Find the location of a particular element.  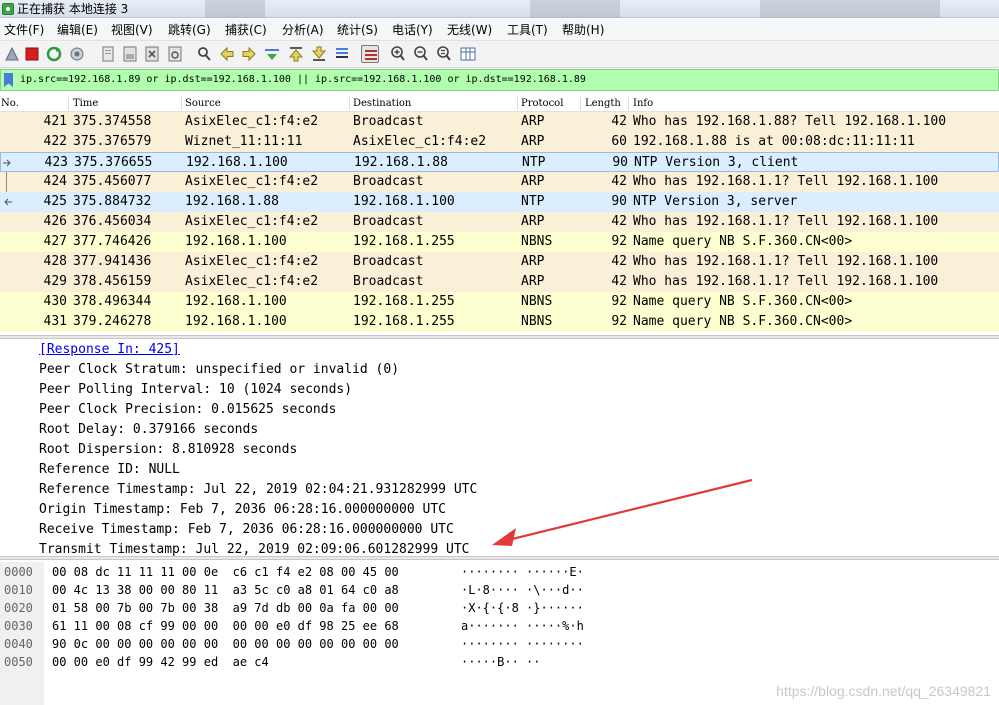

restart-capture-icon is located at coordinates (54, 54).